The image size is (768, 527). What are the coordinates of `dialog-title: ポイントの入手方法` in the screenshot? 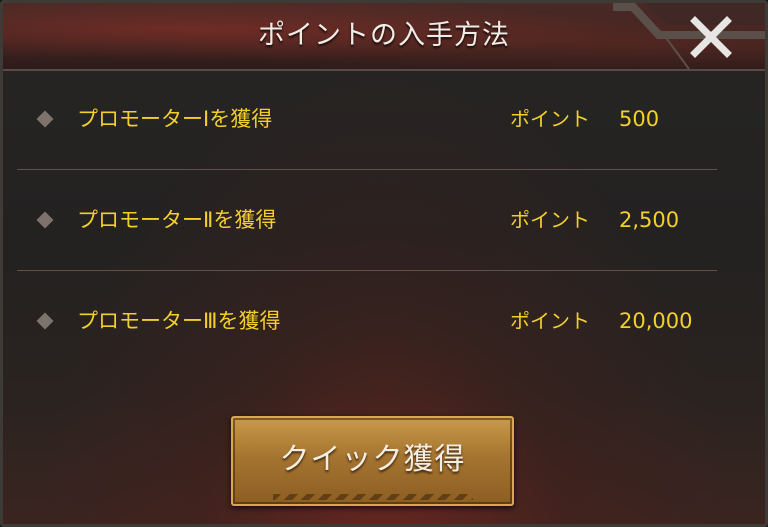 It's located at (384, 35).